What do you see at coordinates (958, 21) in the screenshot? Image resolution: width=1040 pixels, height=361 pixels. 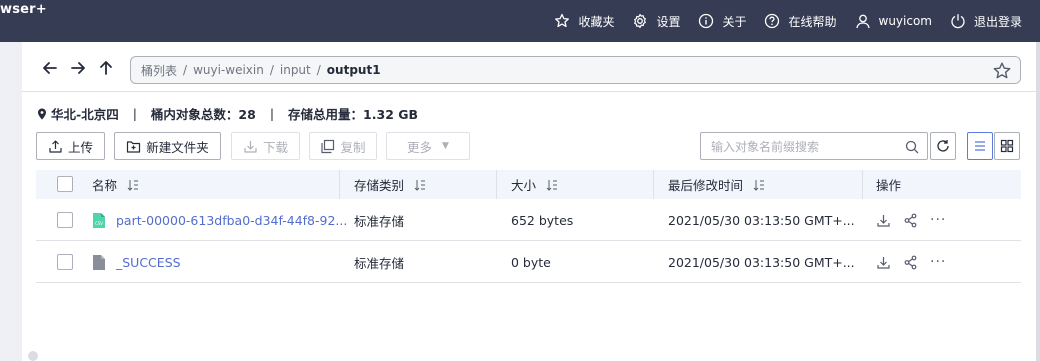 I see `power-icon` at bounding box center [958, 21].